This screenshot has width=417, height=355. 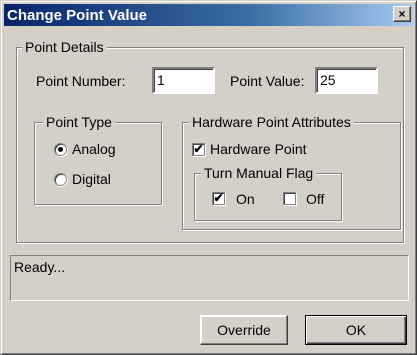 What do you see at coordinates (402, 14) in the screenshot?
I see `close-icon: ×` at bounding box center [402, 14].